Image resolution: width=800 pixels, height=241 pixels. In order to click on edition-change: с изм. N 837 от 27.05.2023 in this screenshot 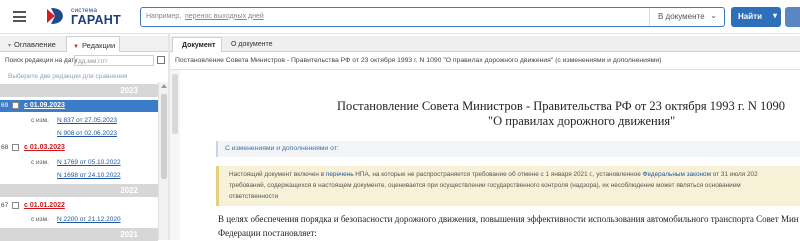, I will do `click(79, 120)`.